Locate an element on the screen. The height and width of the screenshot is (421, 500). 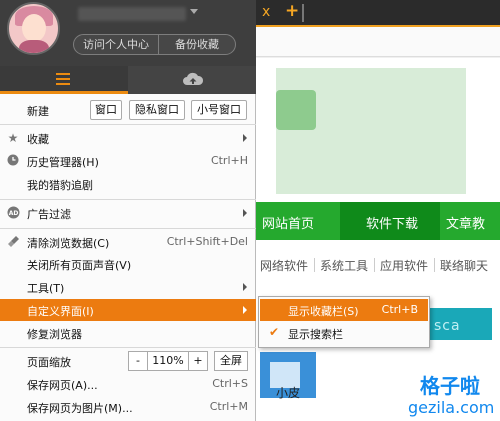
new-tab-icon: + is located at coordinates (292, 11).